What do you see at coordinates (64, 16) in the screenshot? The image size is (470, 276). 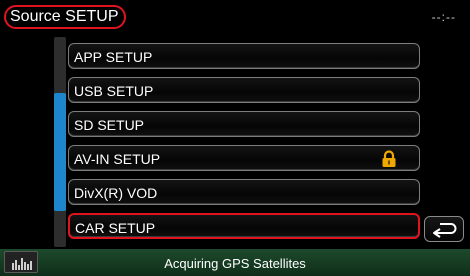 I see `page-title: Source SETUP` at bounding box center [64, 16].